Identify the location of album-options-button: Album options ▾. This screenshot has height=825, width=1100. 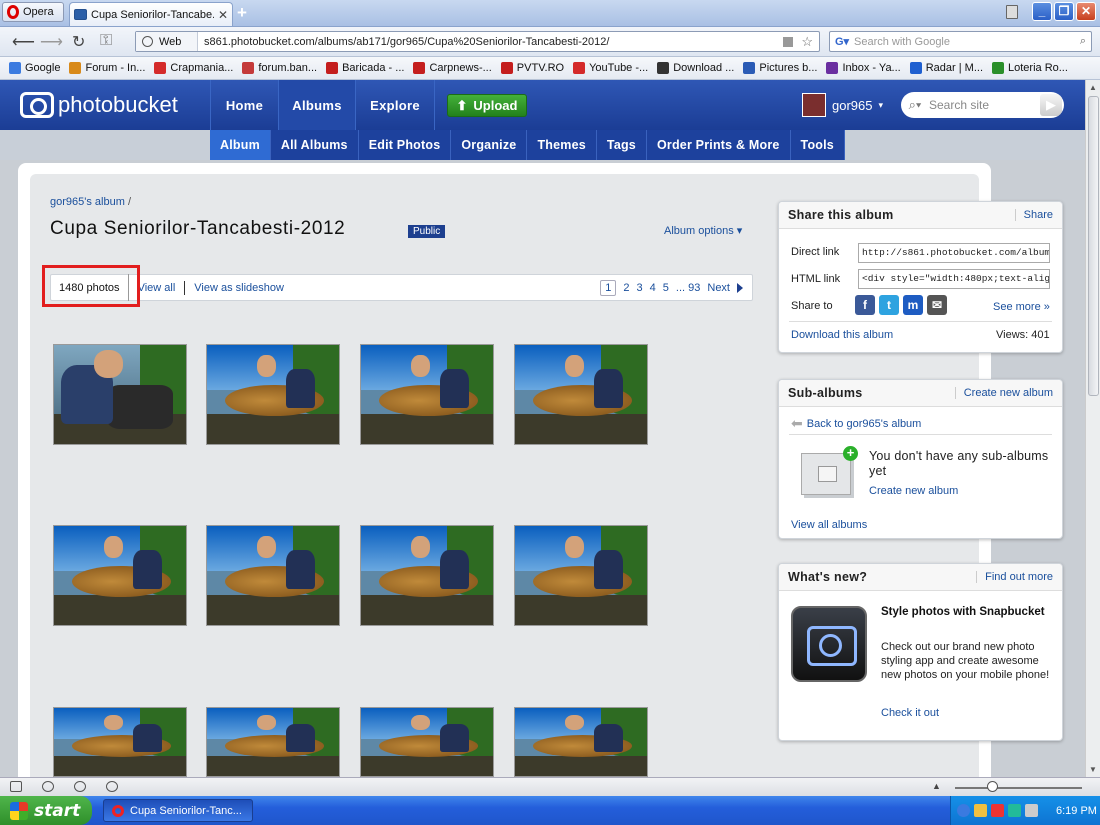
(703, 230).